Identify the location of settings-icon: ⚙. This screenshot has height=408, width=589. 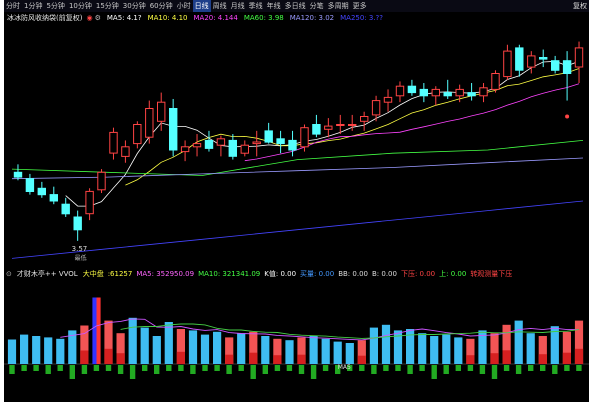
(99, 18).